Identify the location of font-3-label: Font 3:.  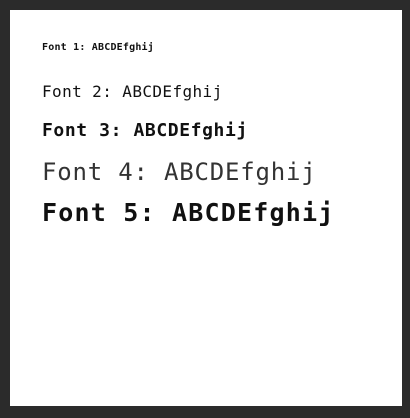
(82, 130).